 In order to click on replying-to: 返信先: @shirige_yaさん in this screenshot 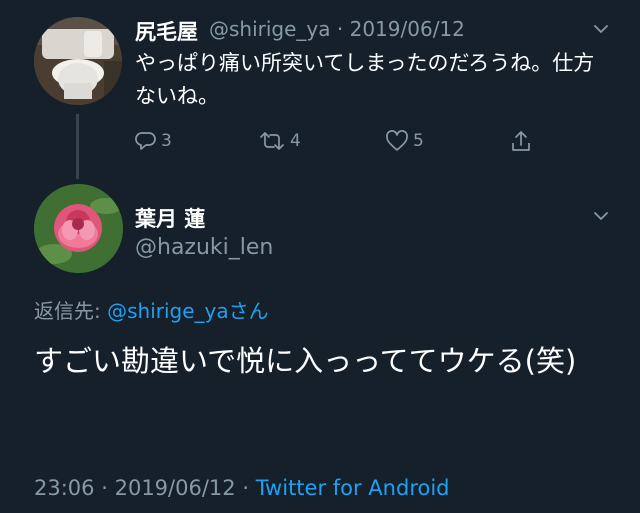, I will do `click(151, 309)`.